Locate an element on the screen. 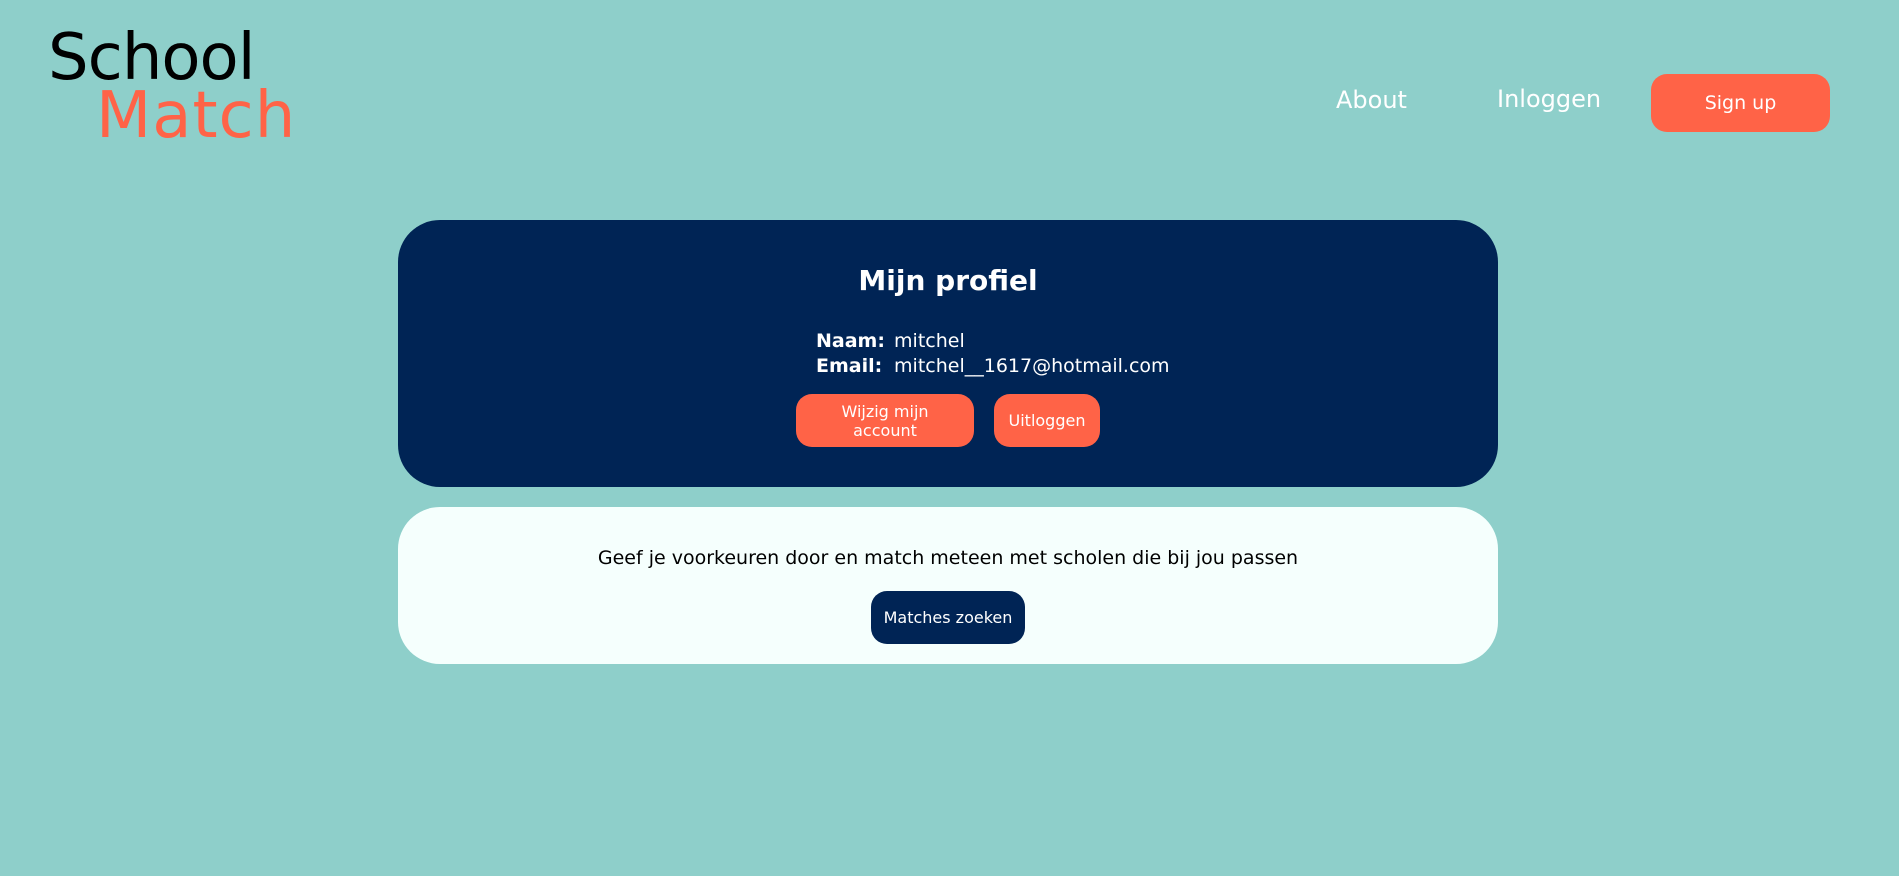  profile-actions: Wijzig mijn account Uitloggen is located at coordinates (948, 420).